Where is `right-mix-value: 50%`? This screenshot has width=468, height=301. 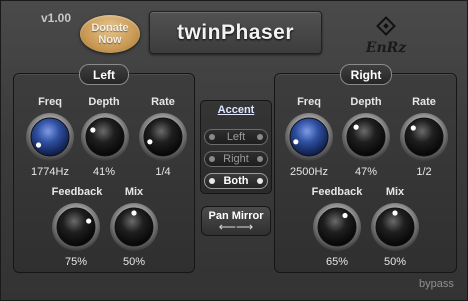
right-mix-value: 50% is located at coordinates (395, 262).